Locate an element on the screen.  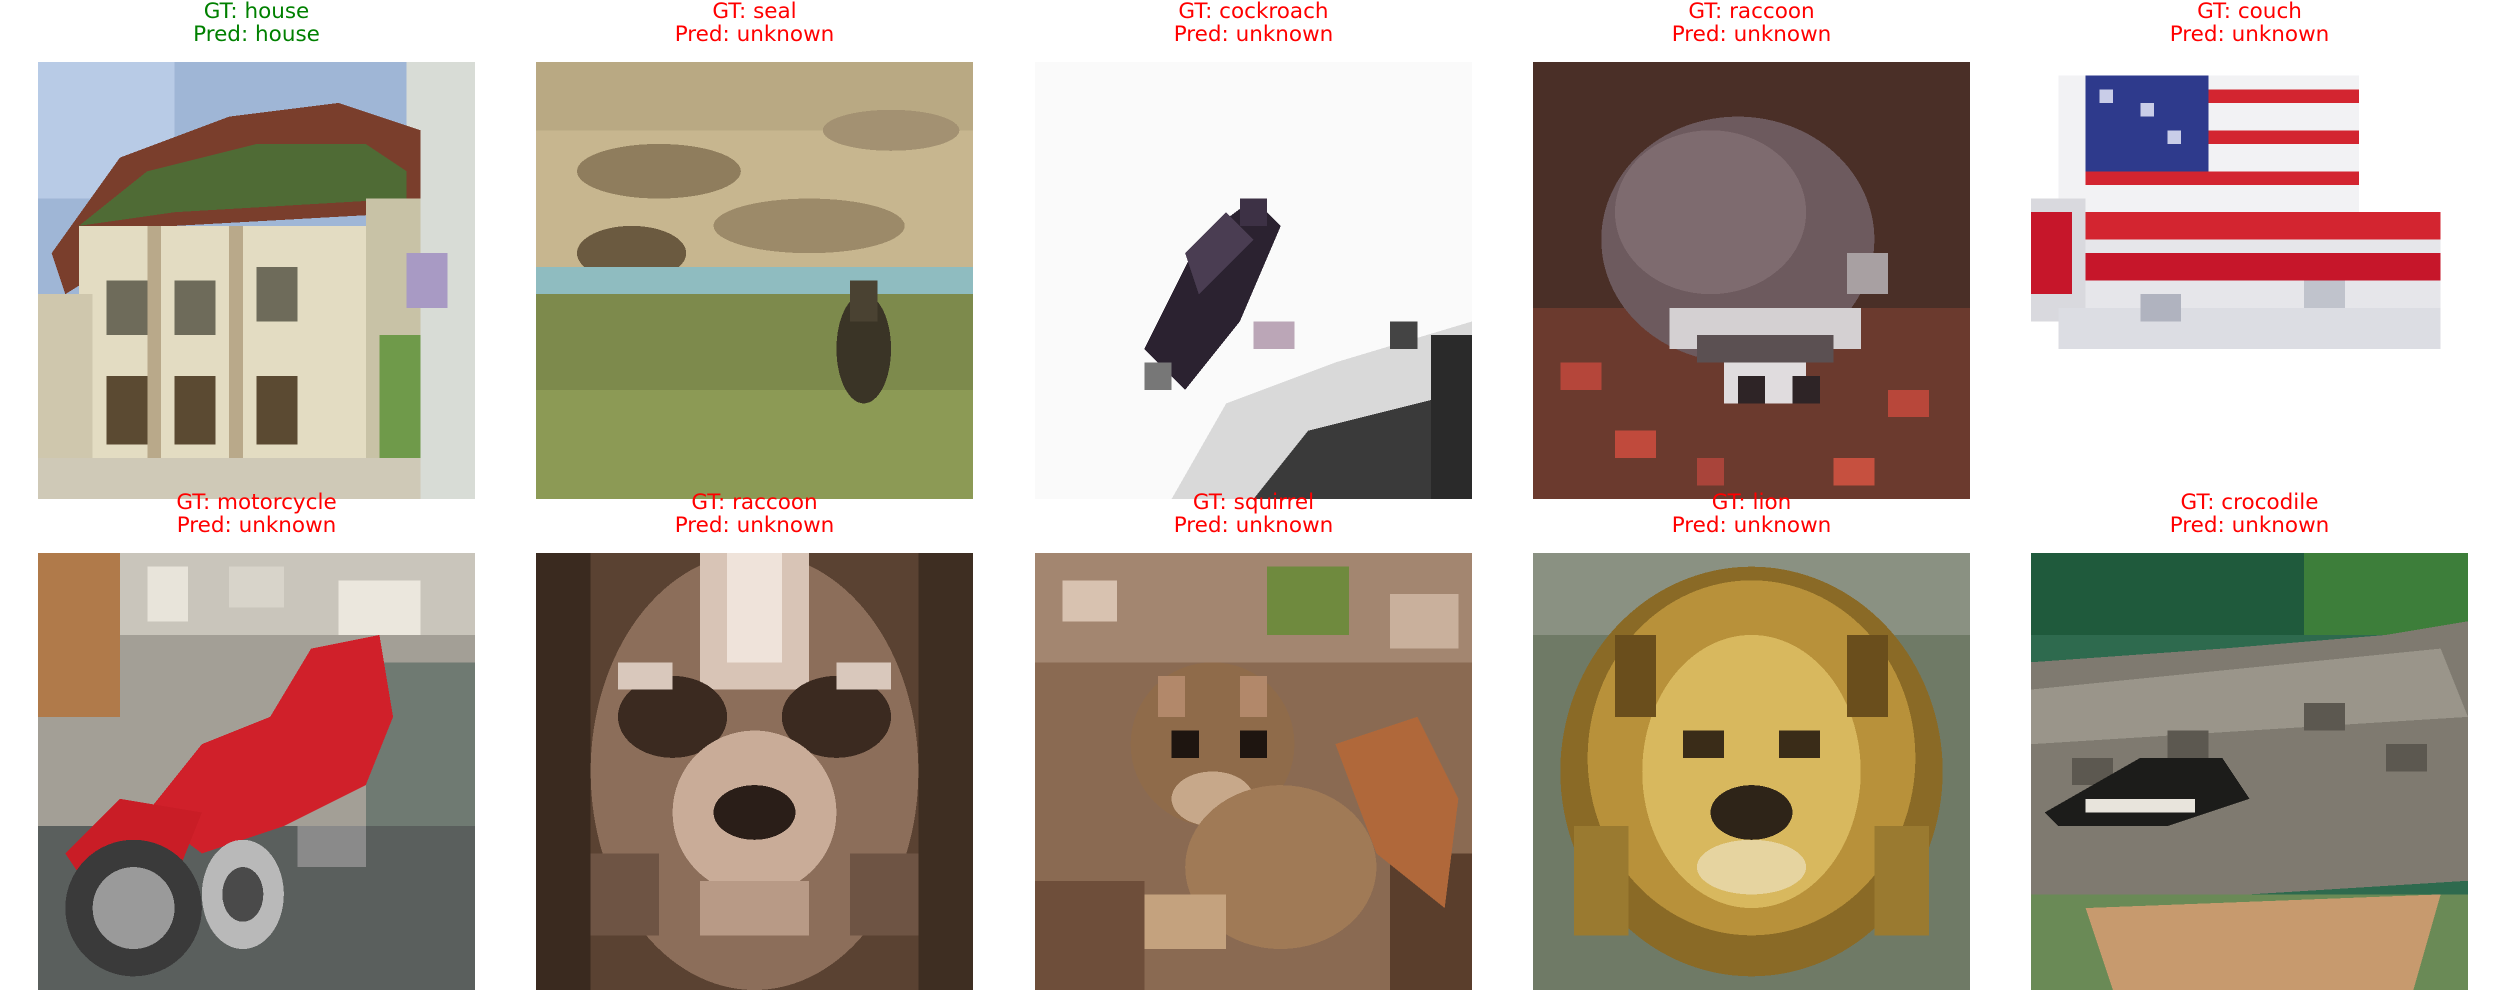
panel-4: GT: raccoon Pred: unknown is located at coordinates (1751, 250).